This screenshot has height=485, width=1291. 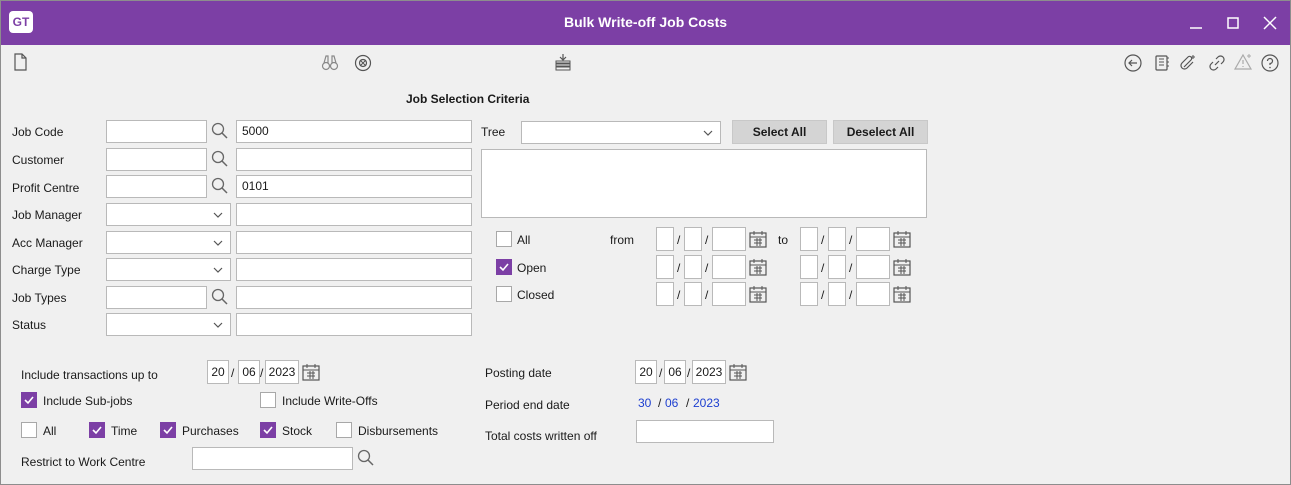 What do you see at coordinates (504, 267) in the screenshot?
I see `filter-open-checkbox` at bounding box center [504, 267].